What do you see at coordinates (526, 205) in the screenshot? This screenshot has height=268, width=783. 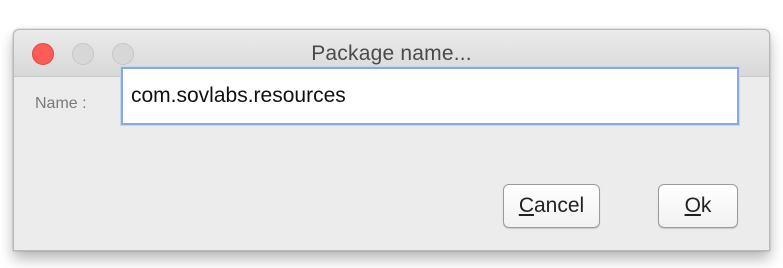 I see `cancel-mnemonic: C` at bounding box center [526, 205].